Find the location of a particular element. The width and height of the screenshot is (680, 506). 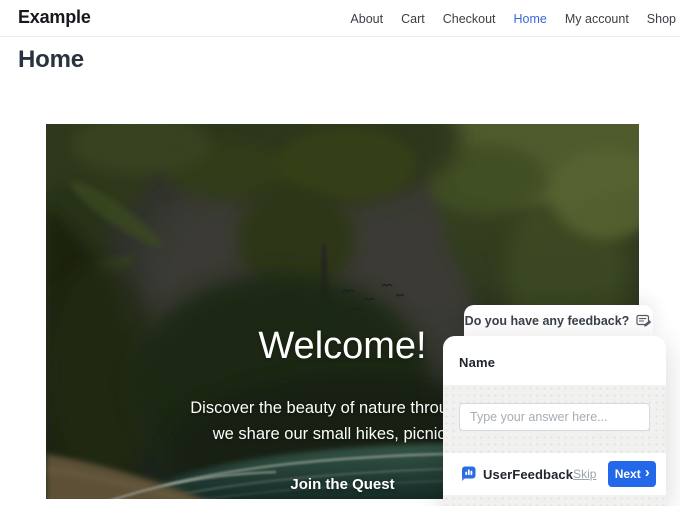

next-button: Next › is located at coordinates (632, 474).